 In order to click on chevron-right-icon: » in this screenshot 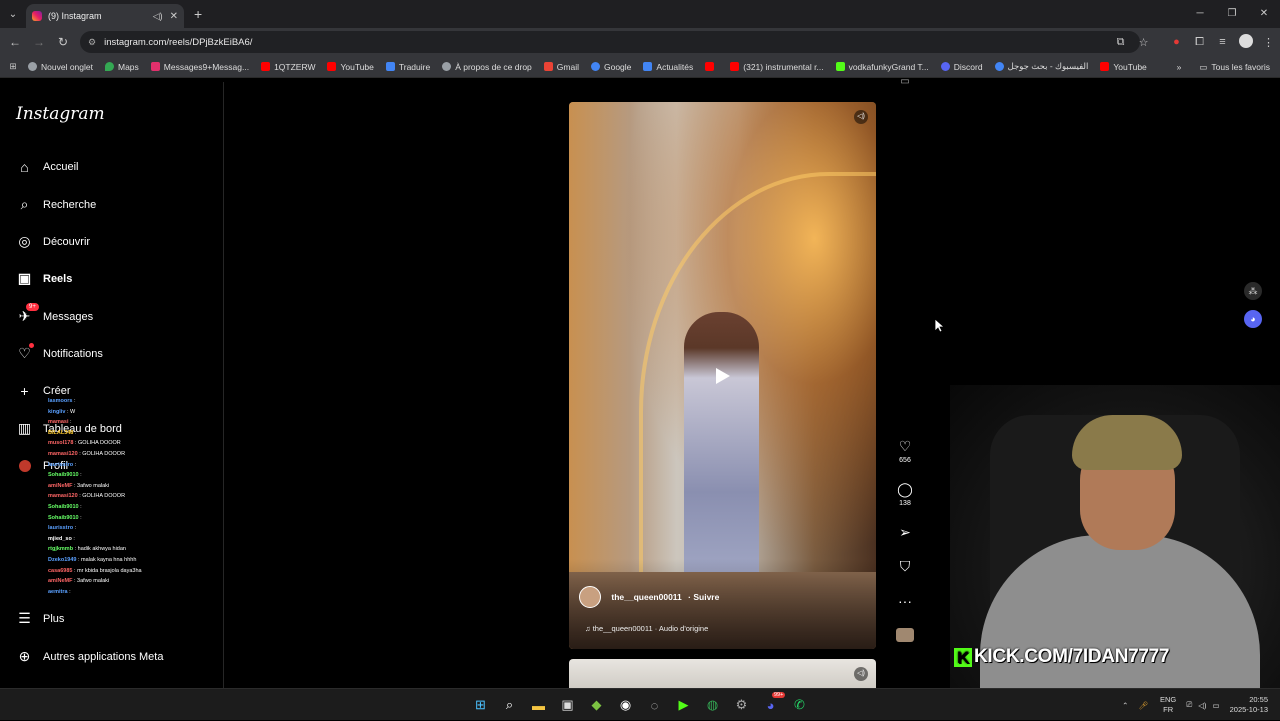, I will do `click(1179, 67)`.